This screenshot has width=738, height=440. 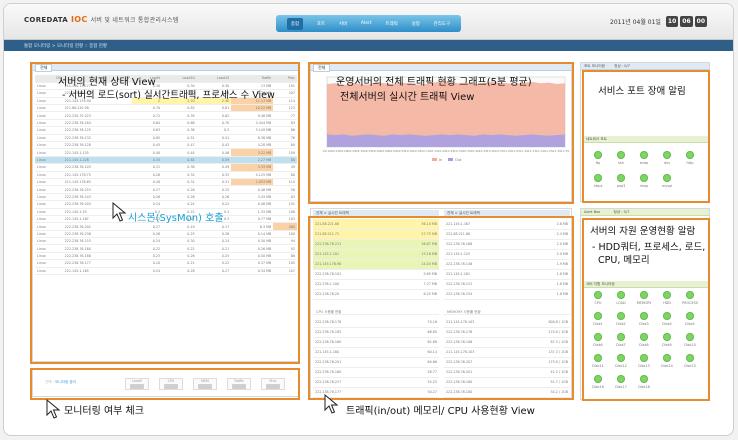 What do you see at coordinates (686, 21) in the screenshot?
I see `clock-minute: 06` at bounding box center [686, 21].